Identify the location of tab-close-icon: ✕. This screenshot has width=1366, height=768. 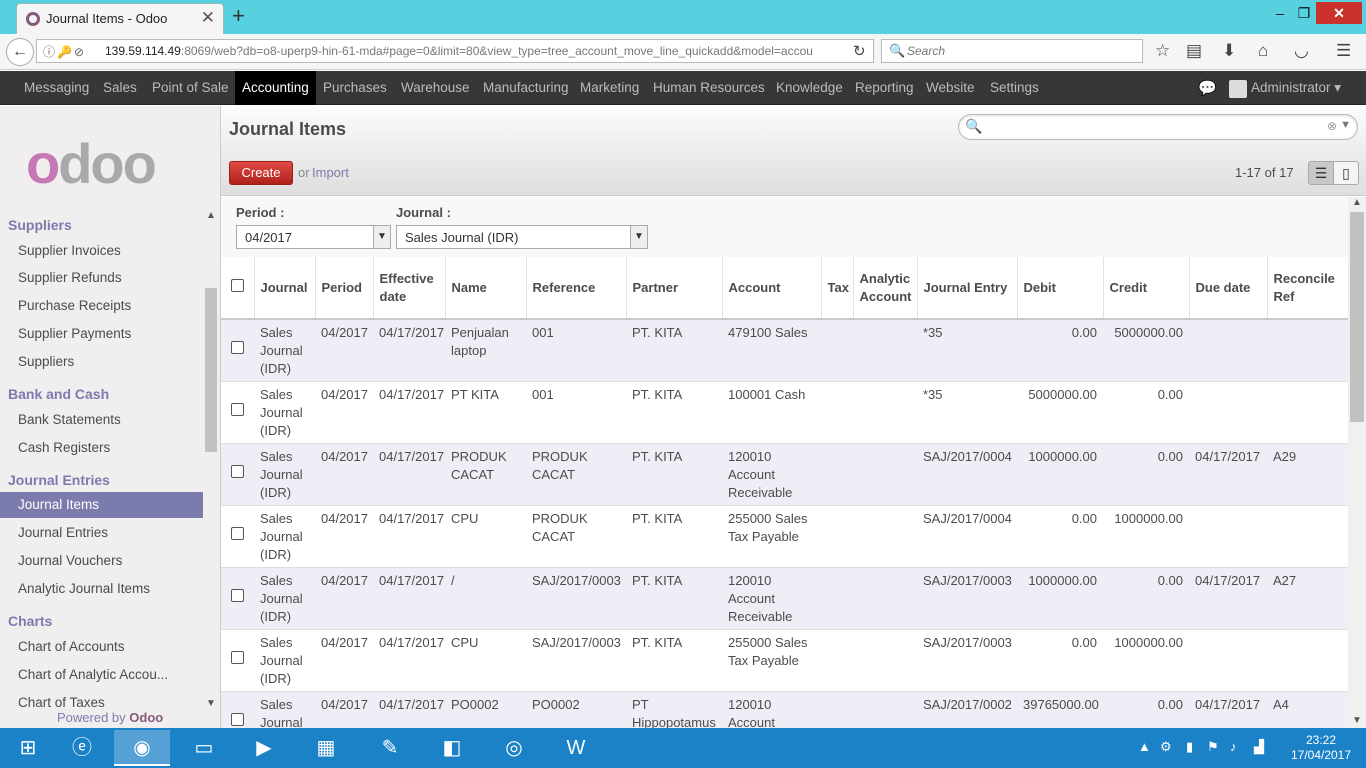
(208, 18).